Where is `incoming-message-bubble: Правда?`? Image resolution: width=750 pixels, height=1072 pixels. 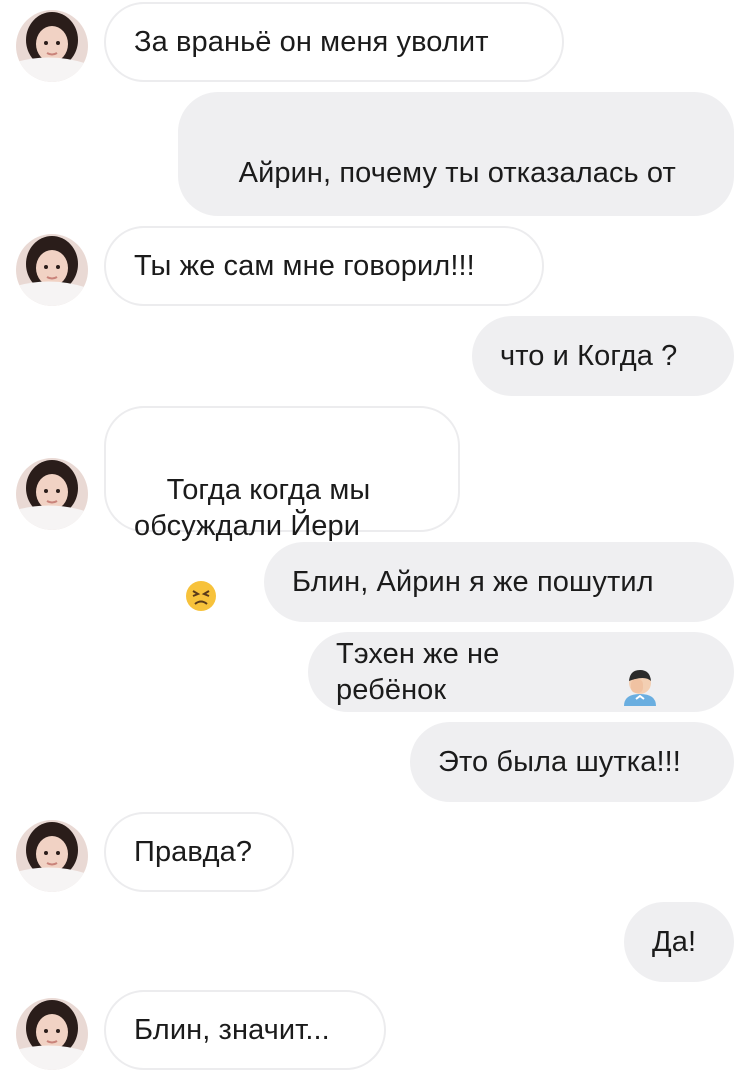
incoming-message-bubble: Правда? is located at coordinates (199, 852).